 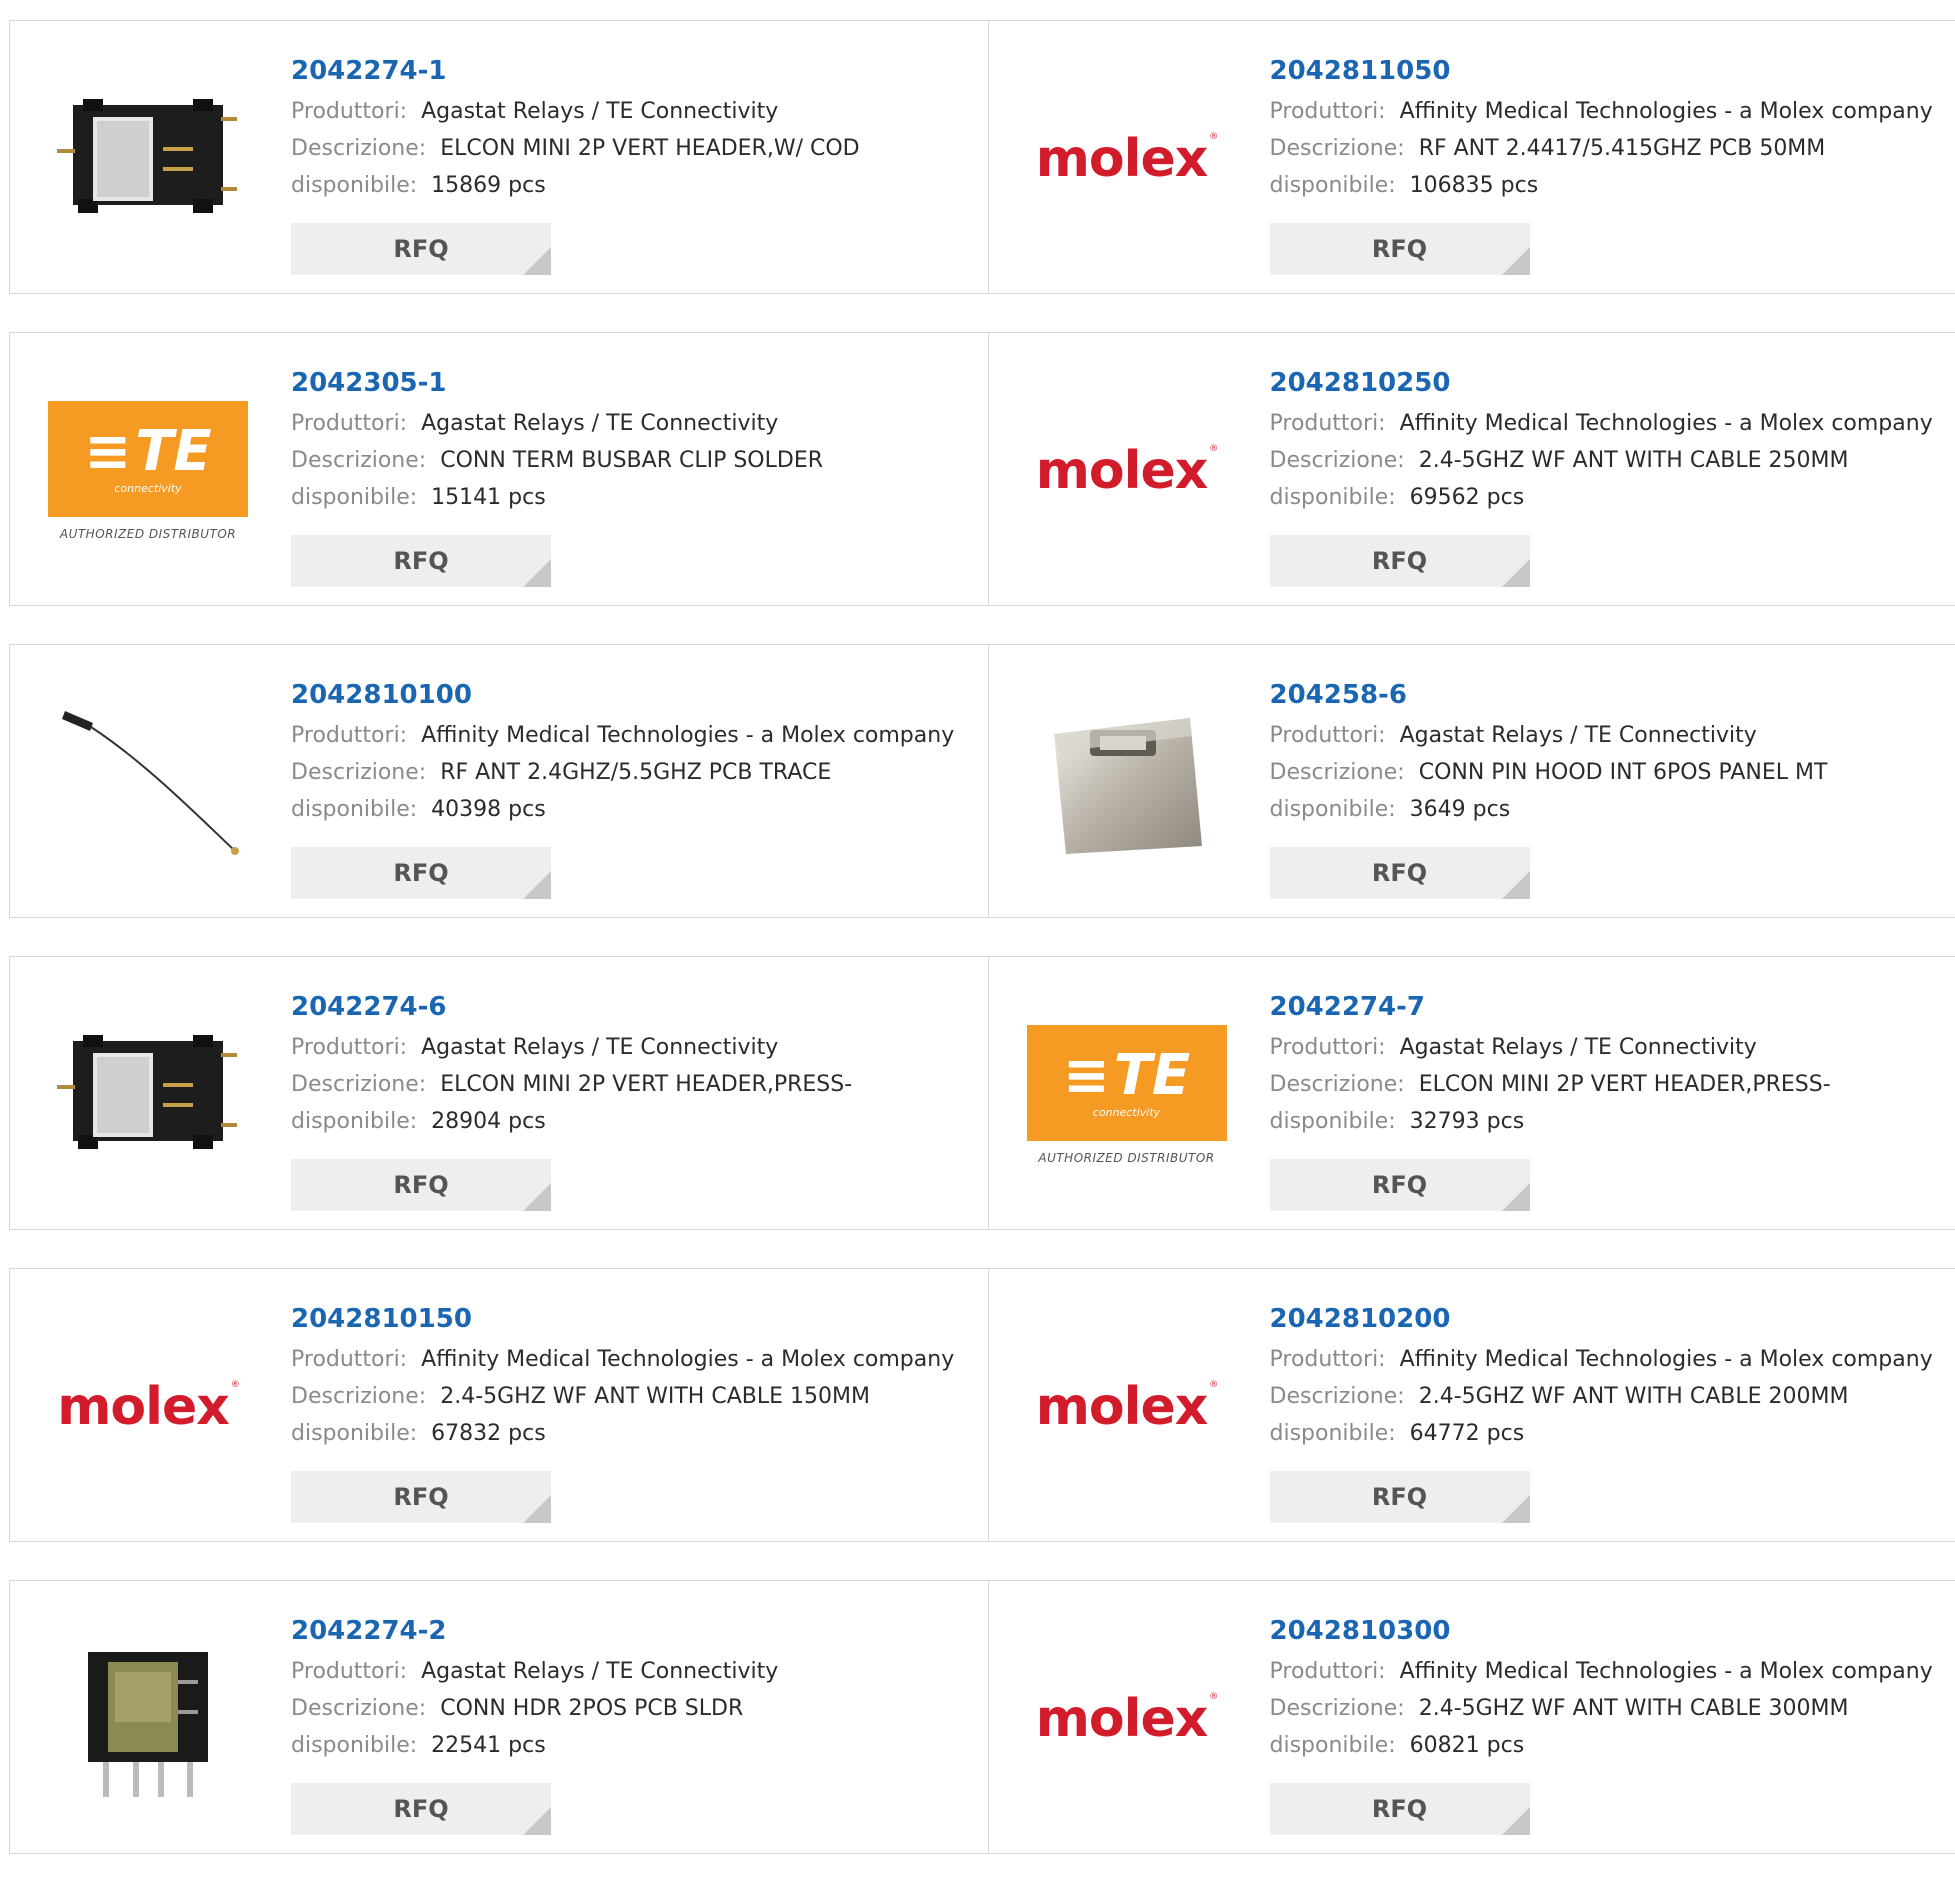 I want to click on availability-value: 32793 pcs, so click(x=1467, y=1121).